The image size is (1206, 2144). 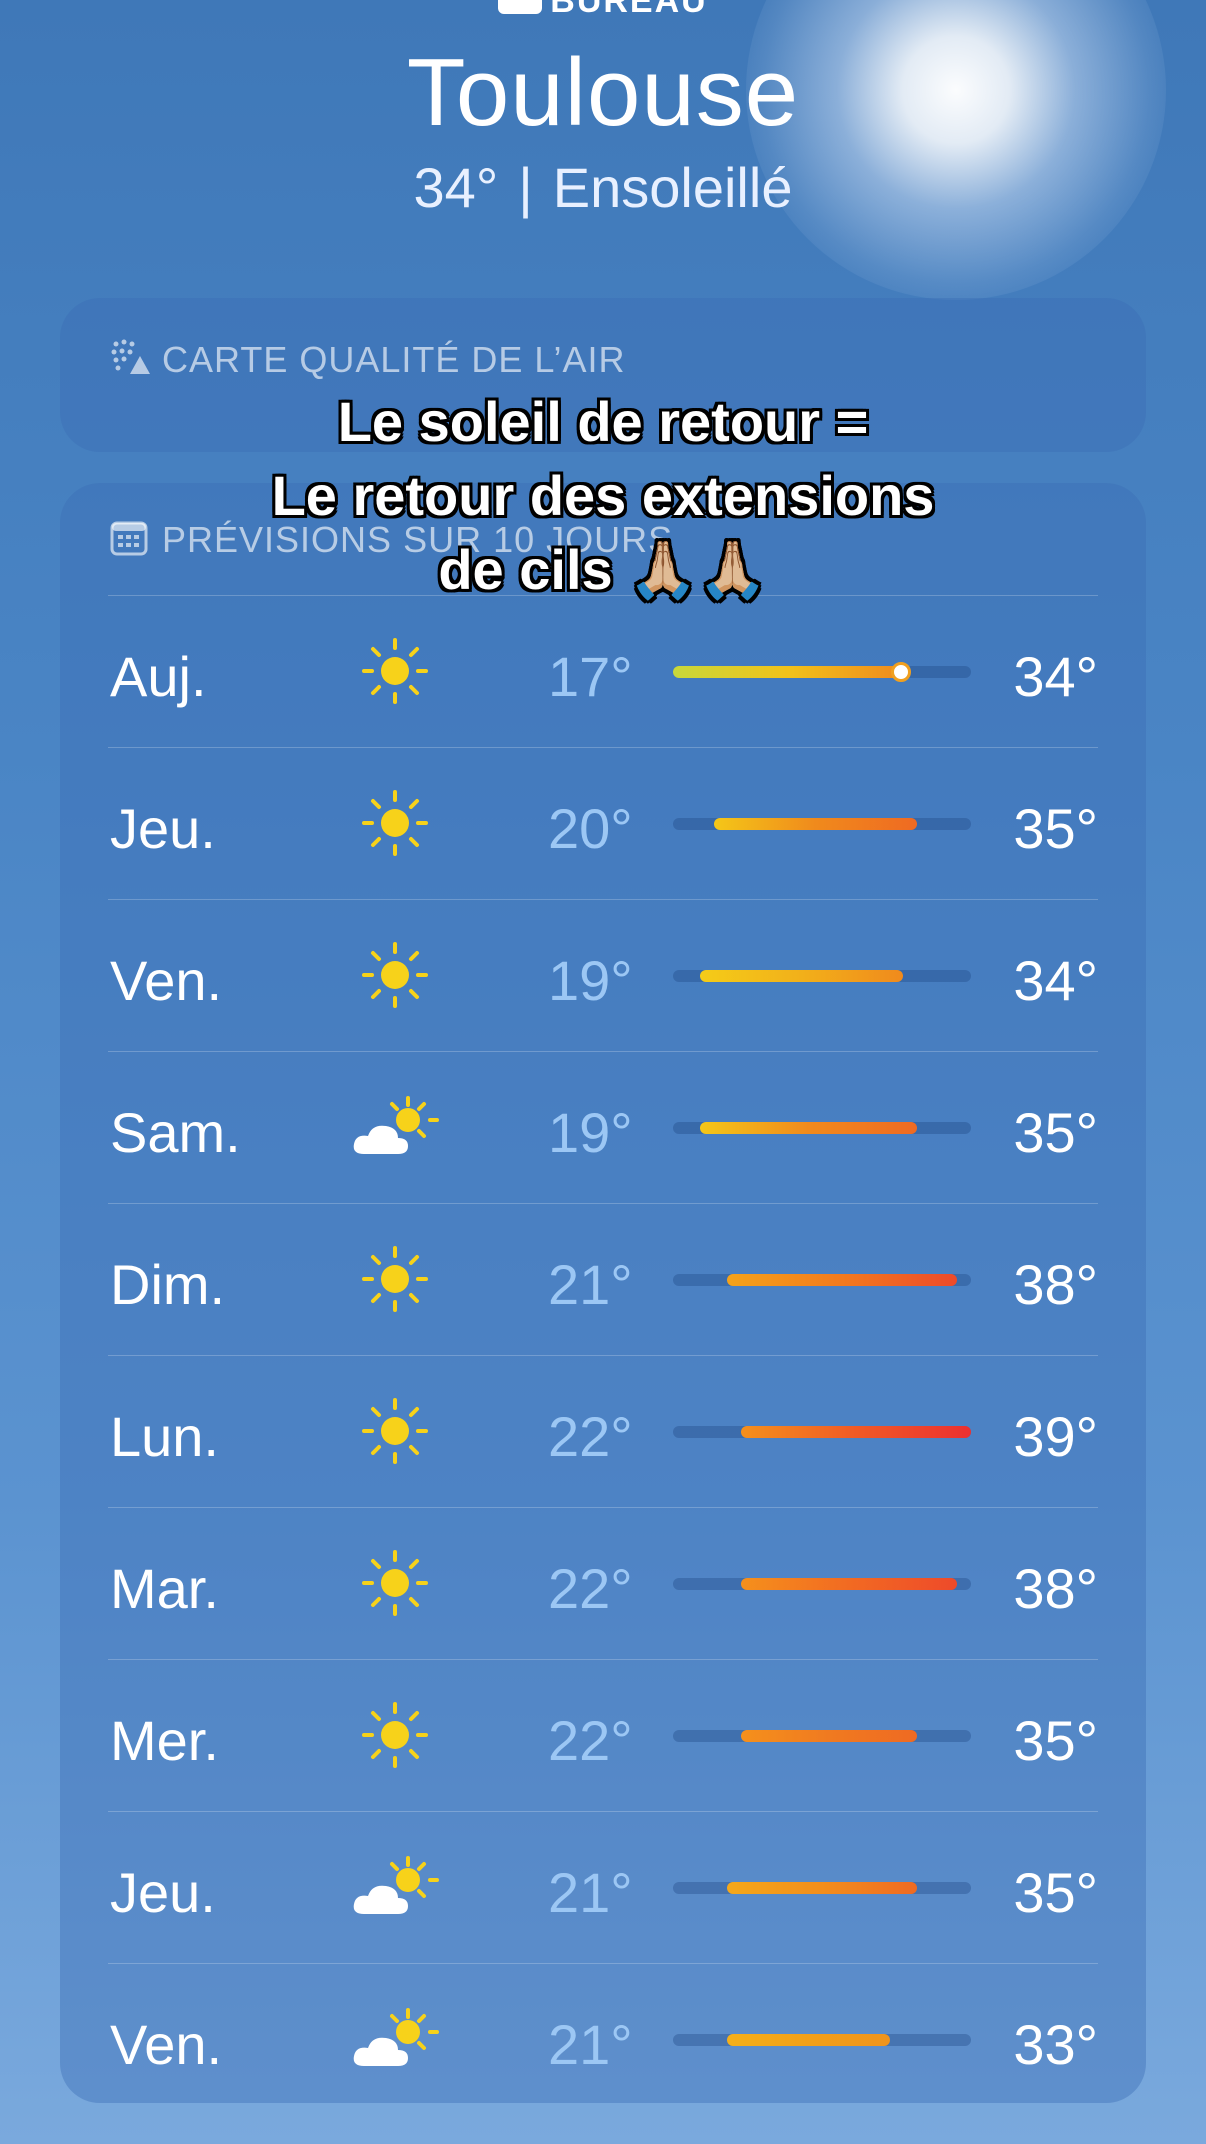 I want to click on location-label-text: BUREAU, so click(x=629, y=10).